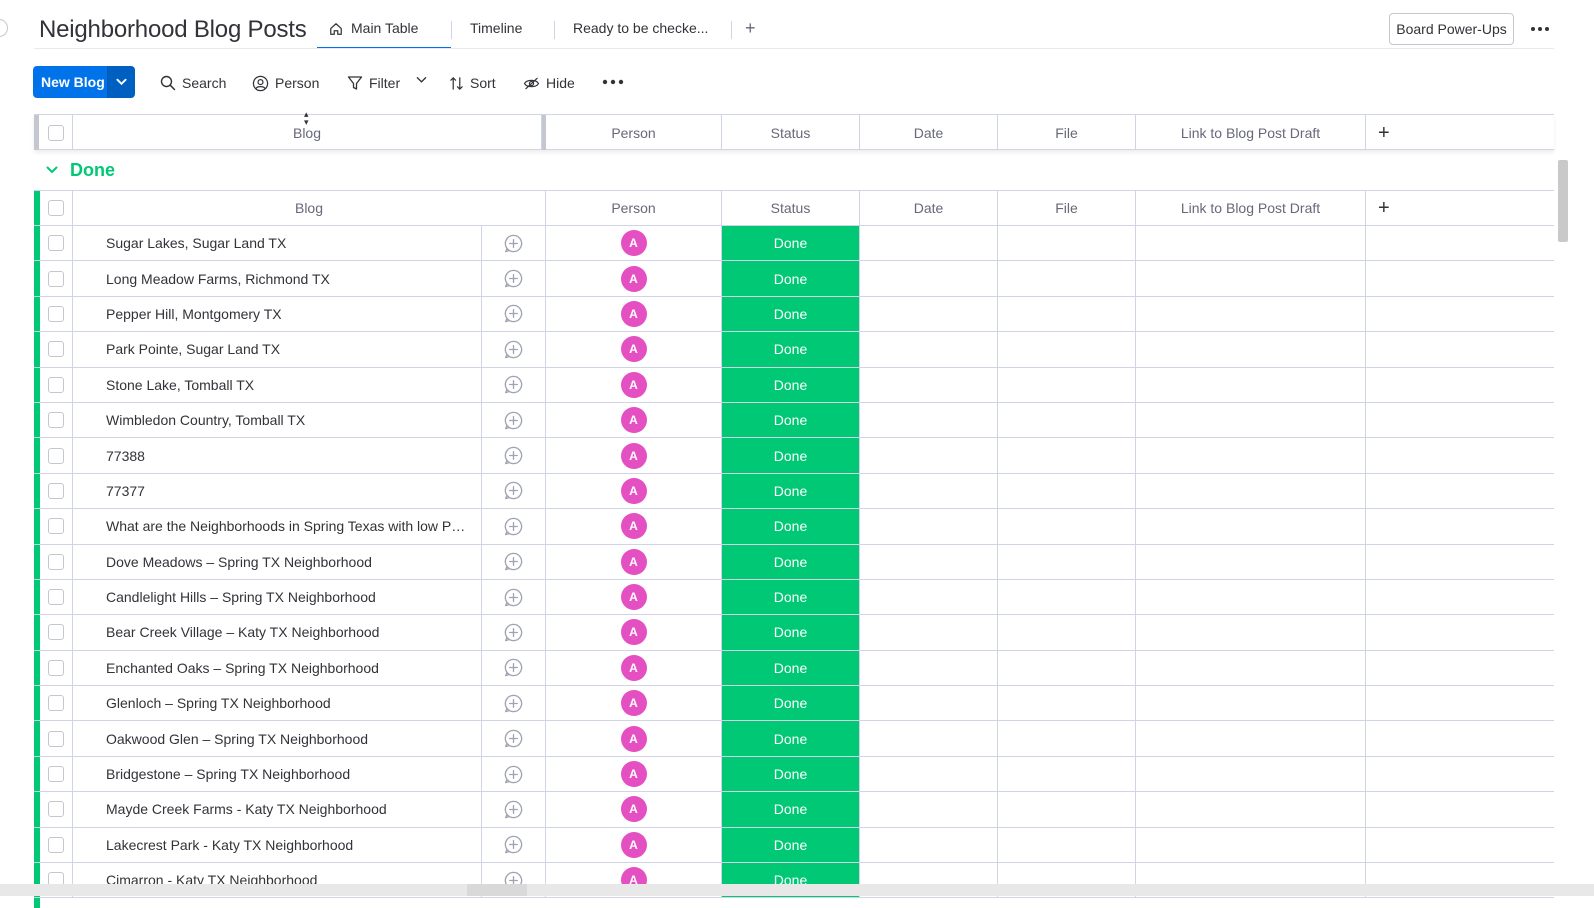 Image resolution: width=1594 pixels, height=908 pixels. What do you see at coordinates (196, 243) in the screenshot?
I see `item-name: Sugar Lakes, Sugar Land TX` at bounding box center [196, 243].